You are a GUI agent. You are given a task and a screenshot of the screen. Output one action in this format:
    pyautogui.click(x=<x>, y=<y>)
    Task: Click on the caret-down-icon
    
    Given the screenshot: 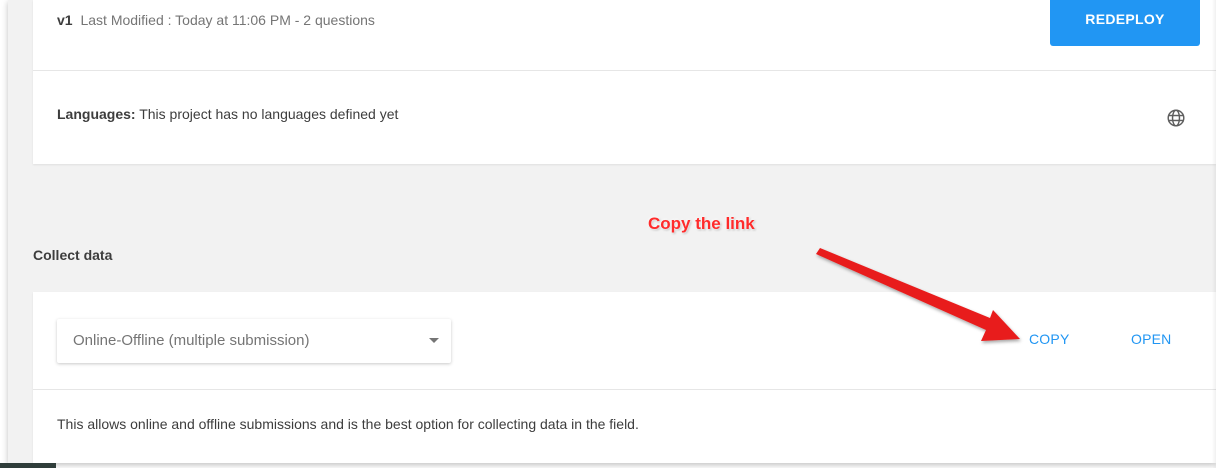 What is the action you would take?
    pyautogui.click(x=434, y=340)
    